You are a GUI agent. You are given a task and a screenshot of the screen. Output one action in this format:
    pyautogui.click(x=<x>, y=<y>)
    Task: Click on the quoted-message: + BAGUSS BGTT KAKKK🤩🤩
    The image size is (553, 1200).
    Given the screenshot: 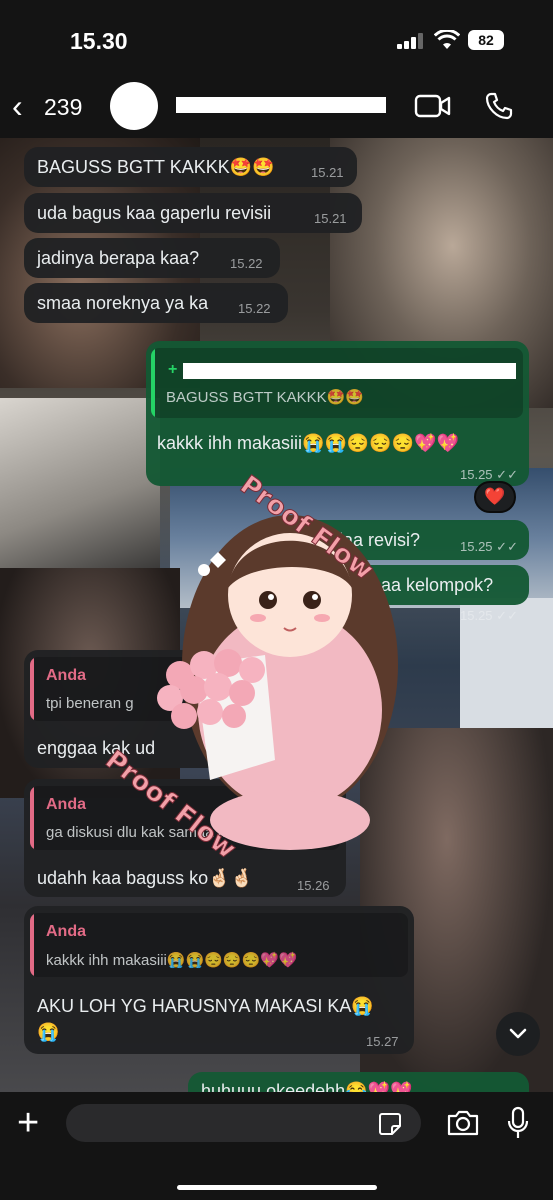 What is the action you would take?
    pyautogui.click(x=337, y=383)
    